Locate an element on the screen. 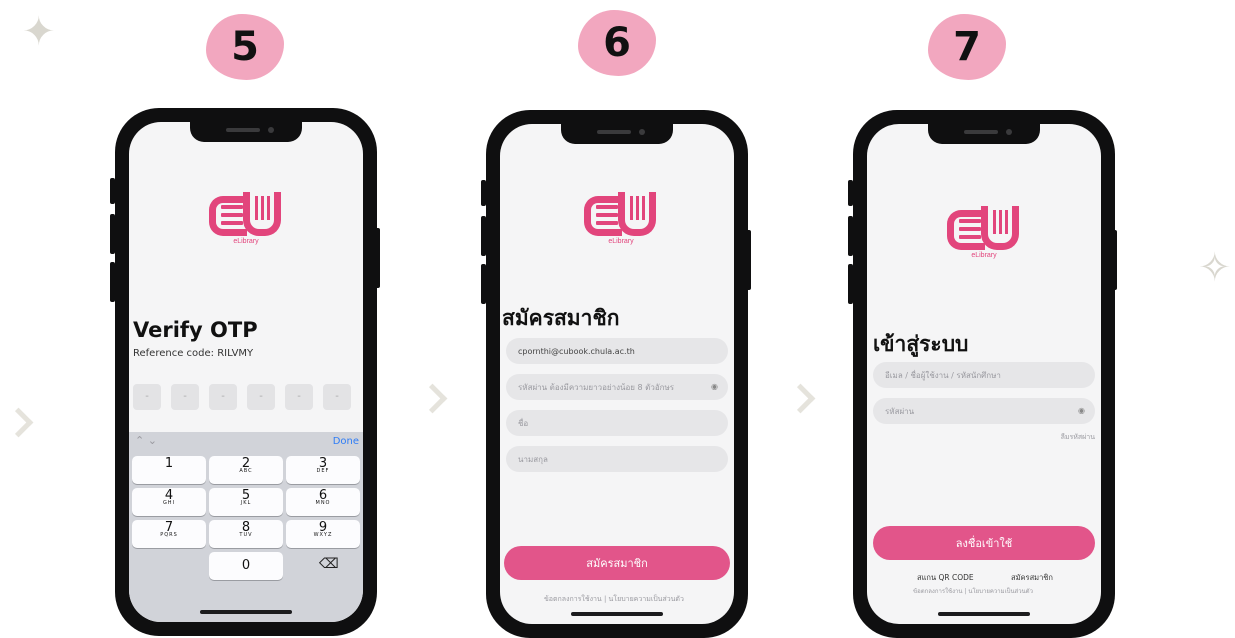 The width and height of the screenshot is (1235, 638). keyboard-nav-arrows-icon: ⌃ ⌄ is located at coordinates (146, 440).